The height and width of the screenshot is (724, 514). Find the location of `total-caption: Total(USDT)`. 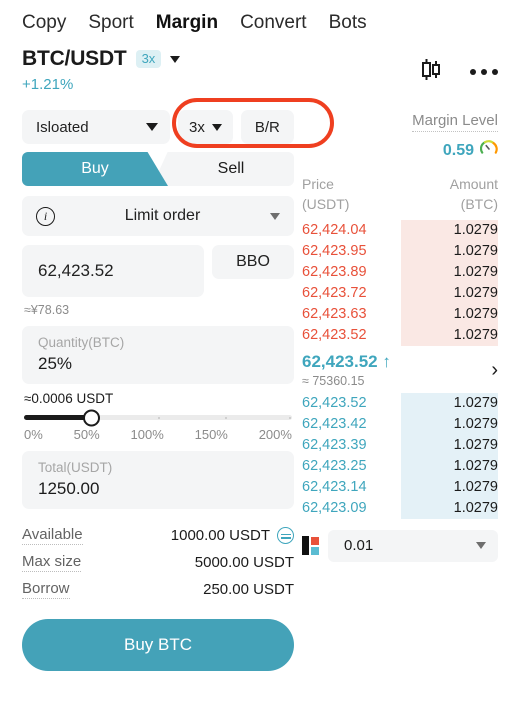

total-caption: Total(USDT) is located at coordinates (75, 467).